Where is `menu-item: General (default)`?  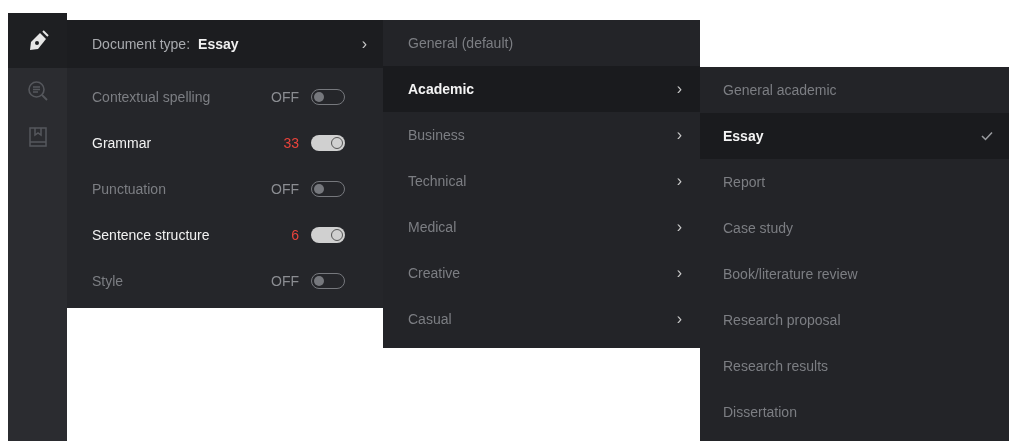
menu-item: General (default) is located at coordinates (541, 43).